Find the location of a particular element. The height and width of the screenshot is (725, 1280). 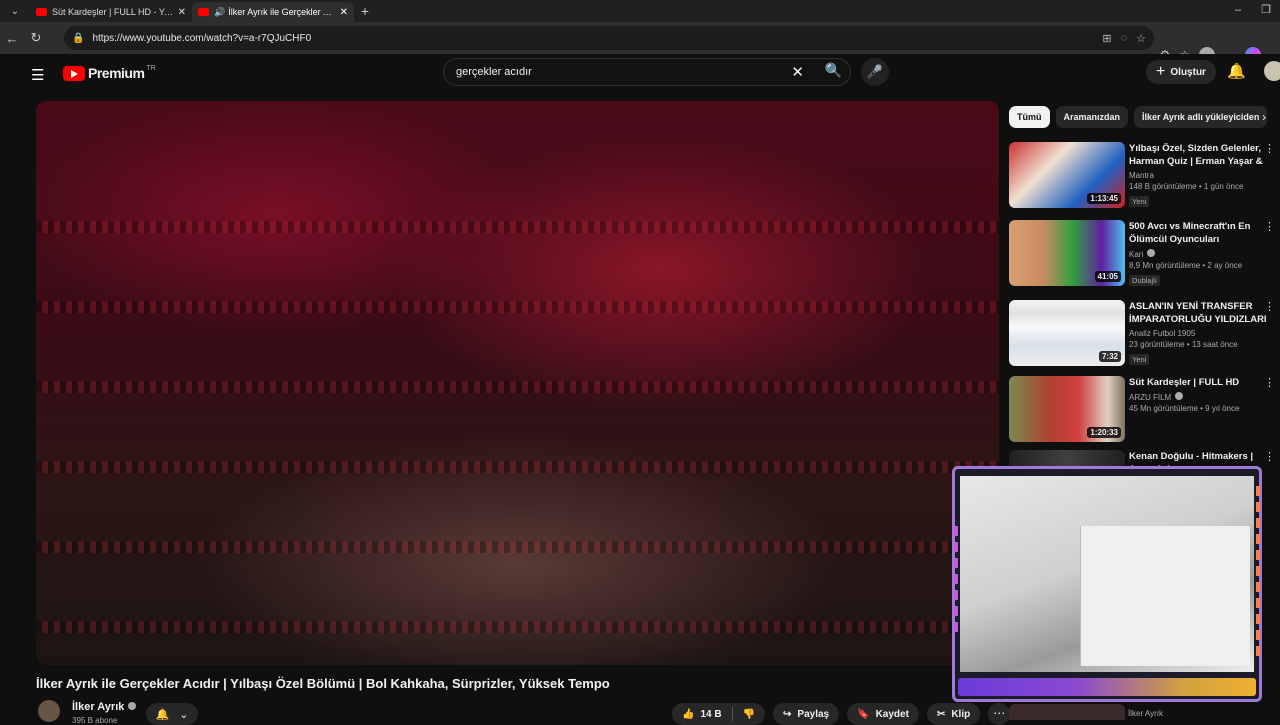

like-count: 14 B is located at coordinates (710, 714).